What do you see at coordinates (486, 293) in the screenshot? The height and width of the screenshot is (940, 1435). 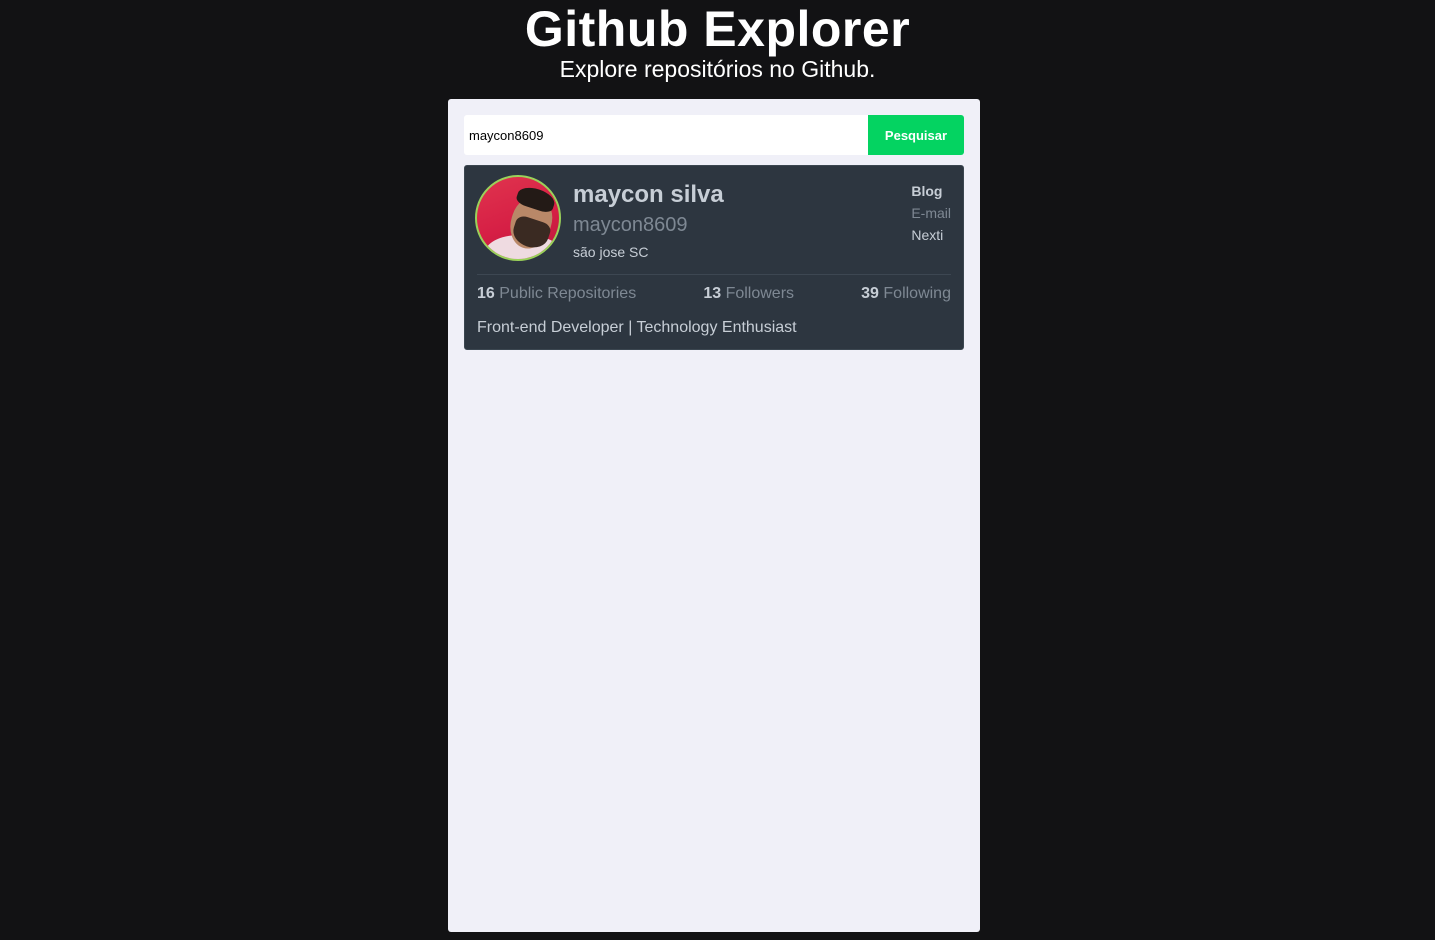 I see `stat-count: 16` at bounding box center [486, 293].